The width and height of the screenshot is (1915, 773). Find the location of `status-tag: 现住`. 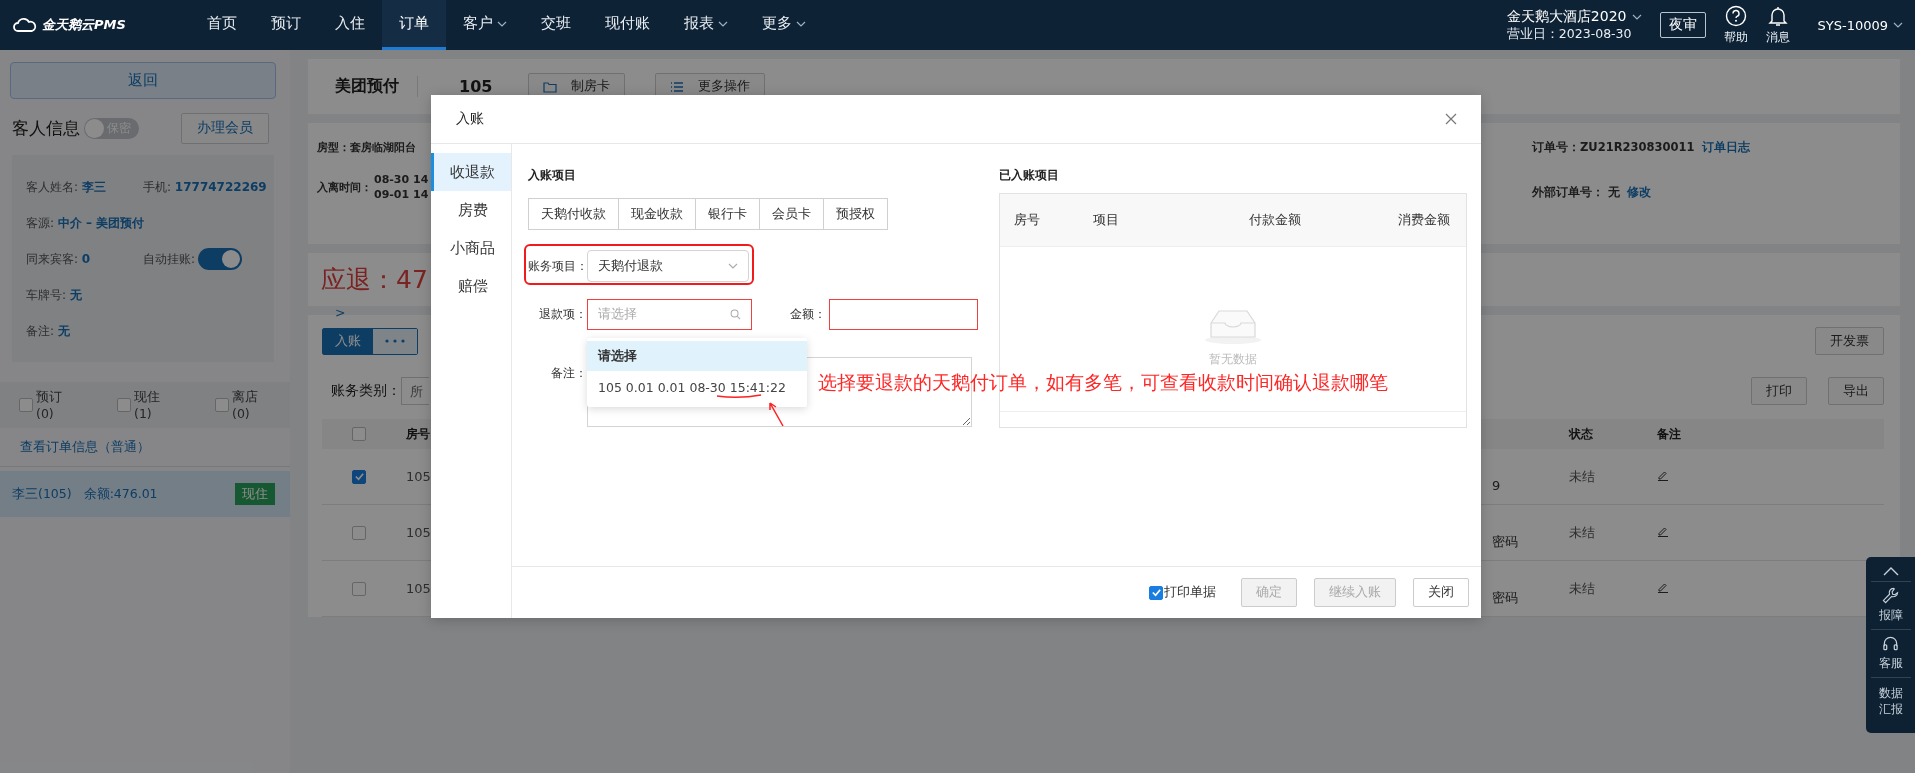

status-tag: 现住 is located at coordinates (255, 494).